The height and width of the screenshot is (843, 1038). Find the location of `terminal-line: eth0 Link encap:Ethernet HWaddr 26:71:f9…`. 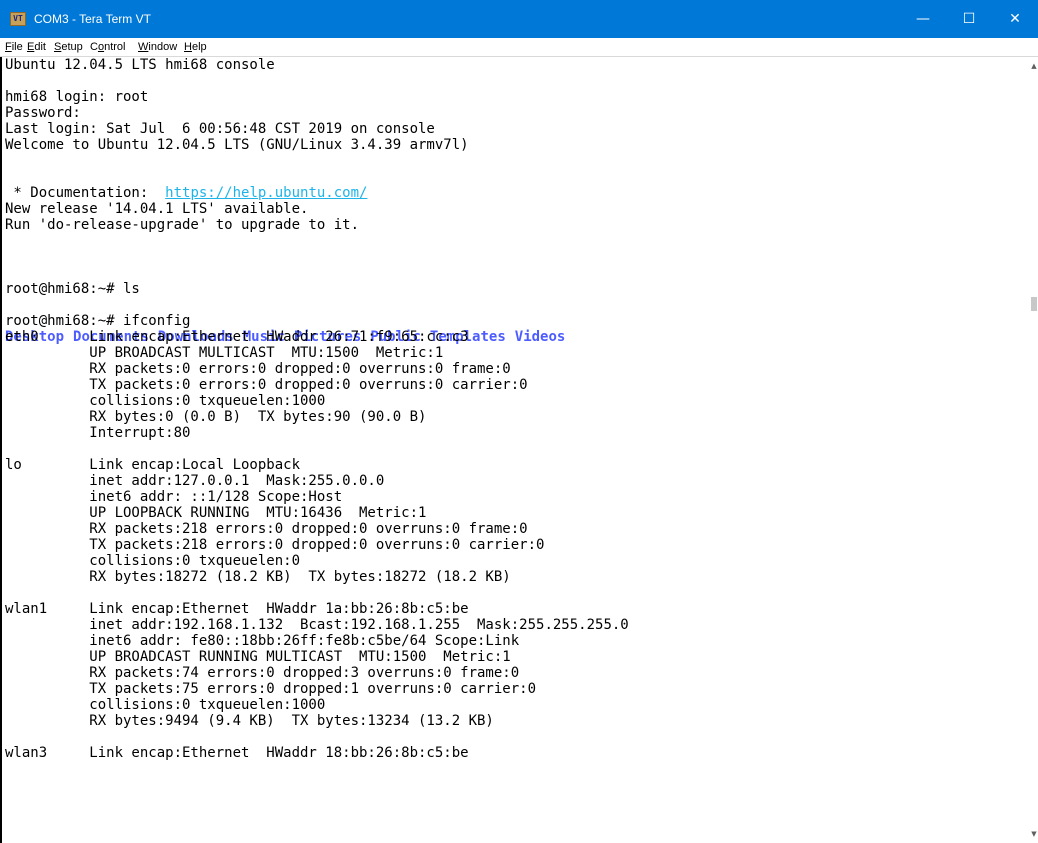

terminal-line: eth0 Link encap:Ethernet HWaddr 26:71:f9… is located at coordinates (237, 337).